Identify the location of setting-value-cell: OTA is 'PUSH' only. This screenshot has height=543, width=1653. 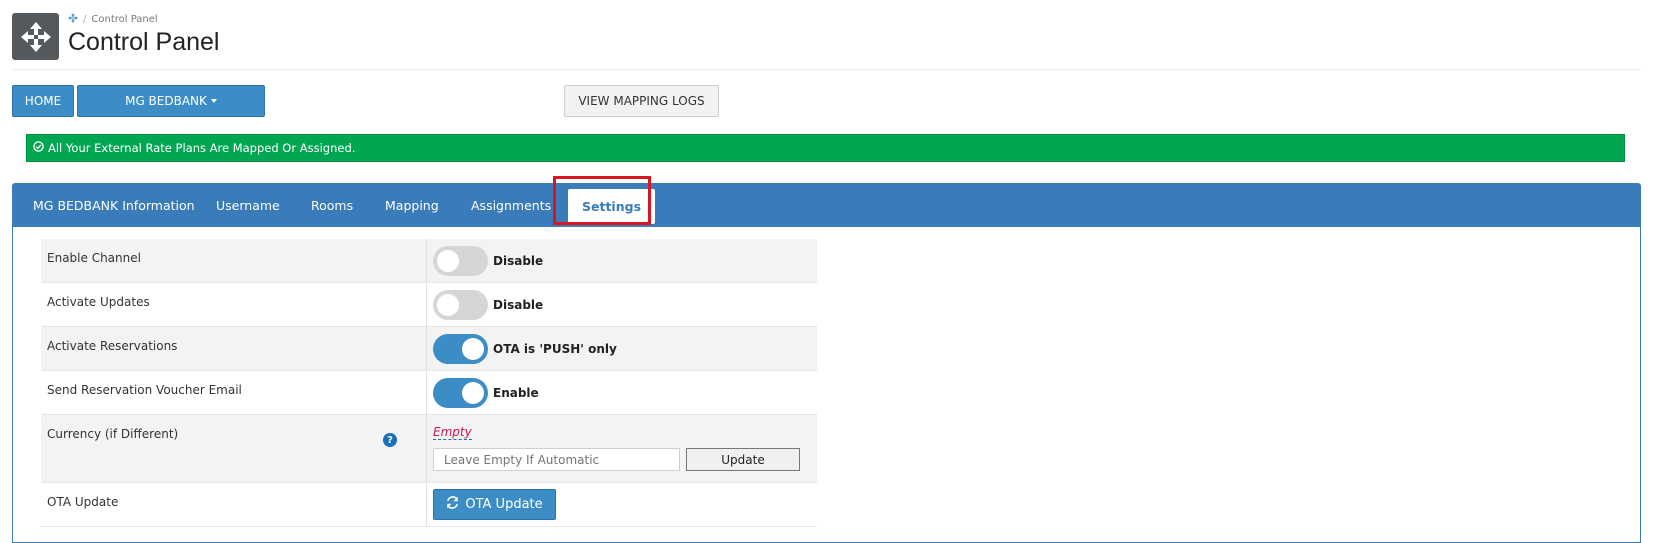
(621, 348).